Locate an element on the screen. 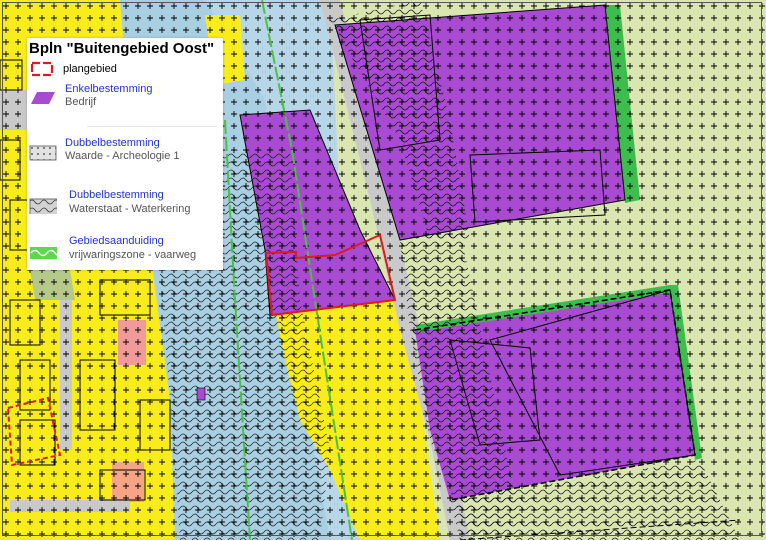 Image resolution: width=766 pixels, height=540 pixels. plangebied-outline-icon is located at coordinates (42, 69).